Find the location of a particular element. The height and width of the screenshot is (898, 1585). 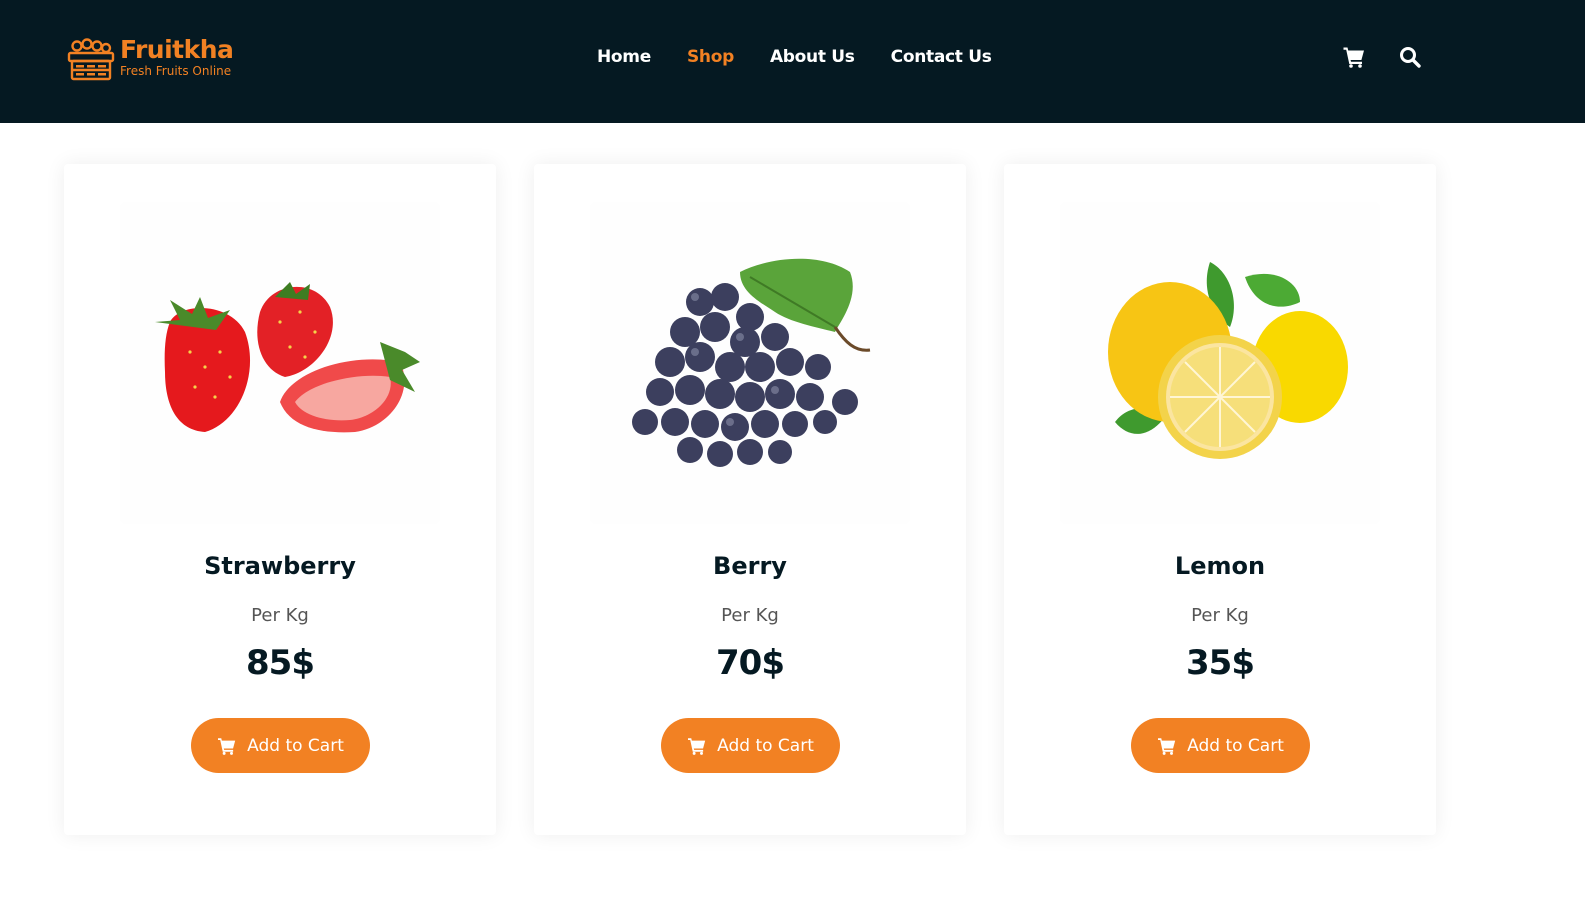

brand-logo: Fruitkha Fresh Fruits Online is located at coordinates (161, 59).